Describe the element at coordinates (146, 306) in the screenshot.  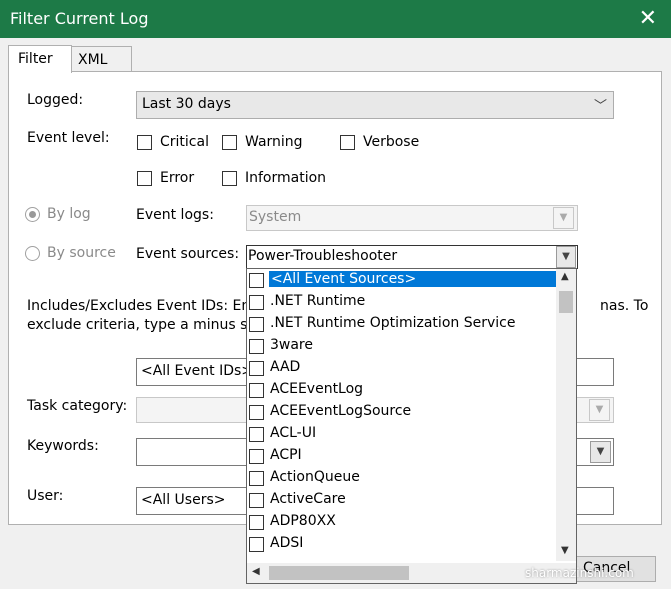
I see `event-ids-description: Includes/Excludes Event IDs: Ente` at that location.